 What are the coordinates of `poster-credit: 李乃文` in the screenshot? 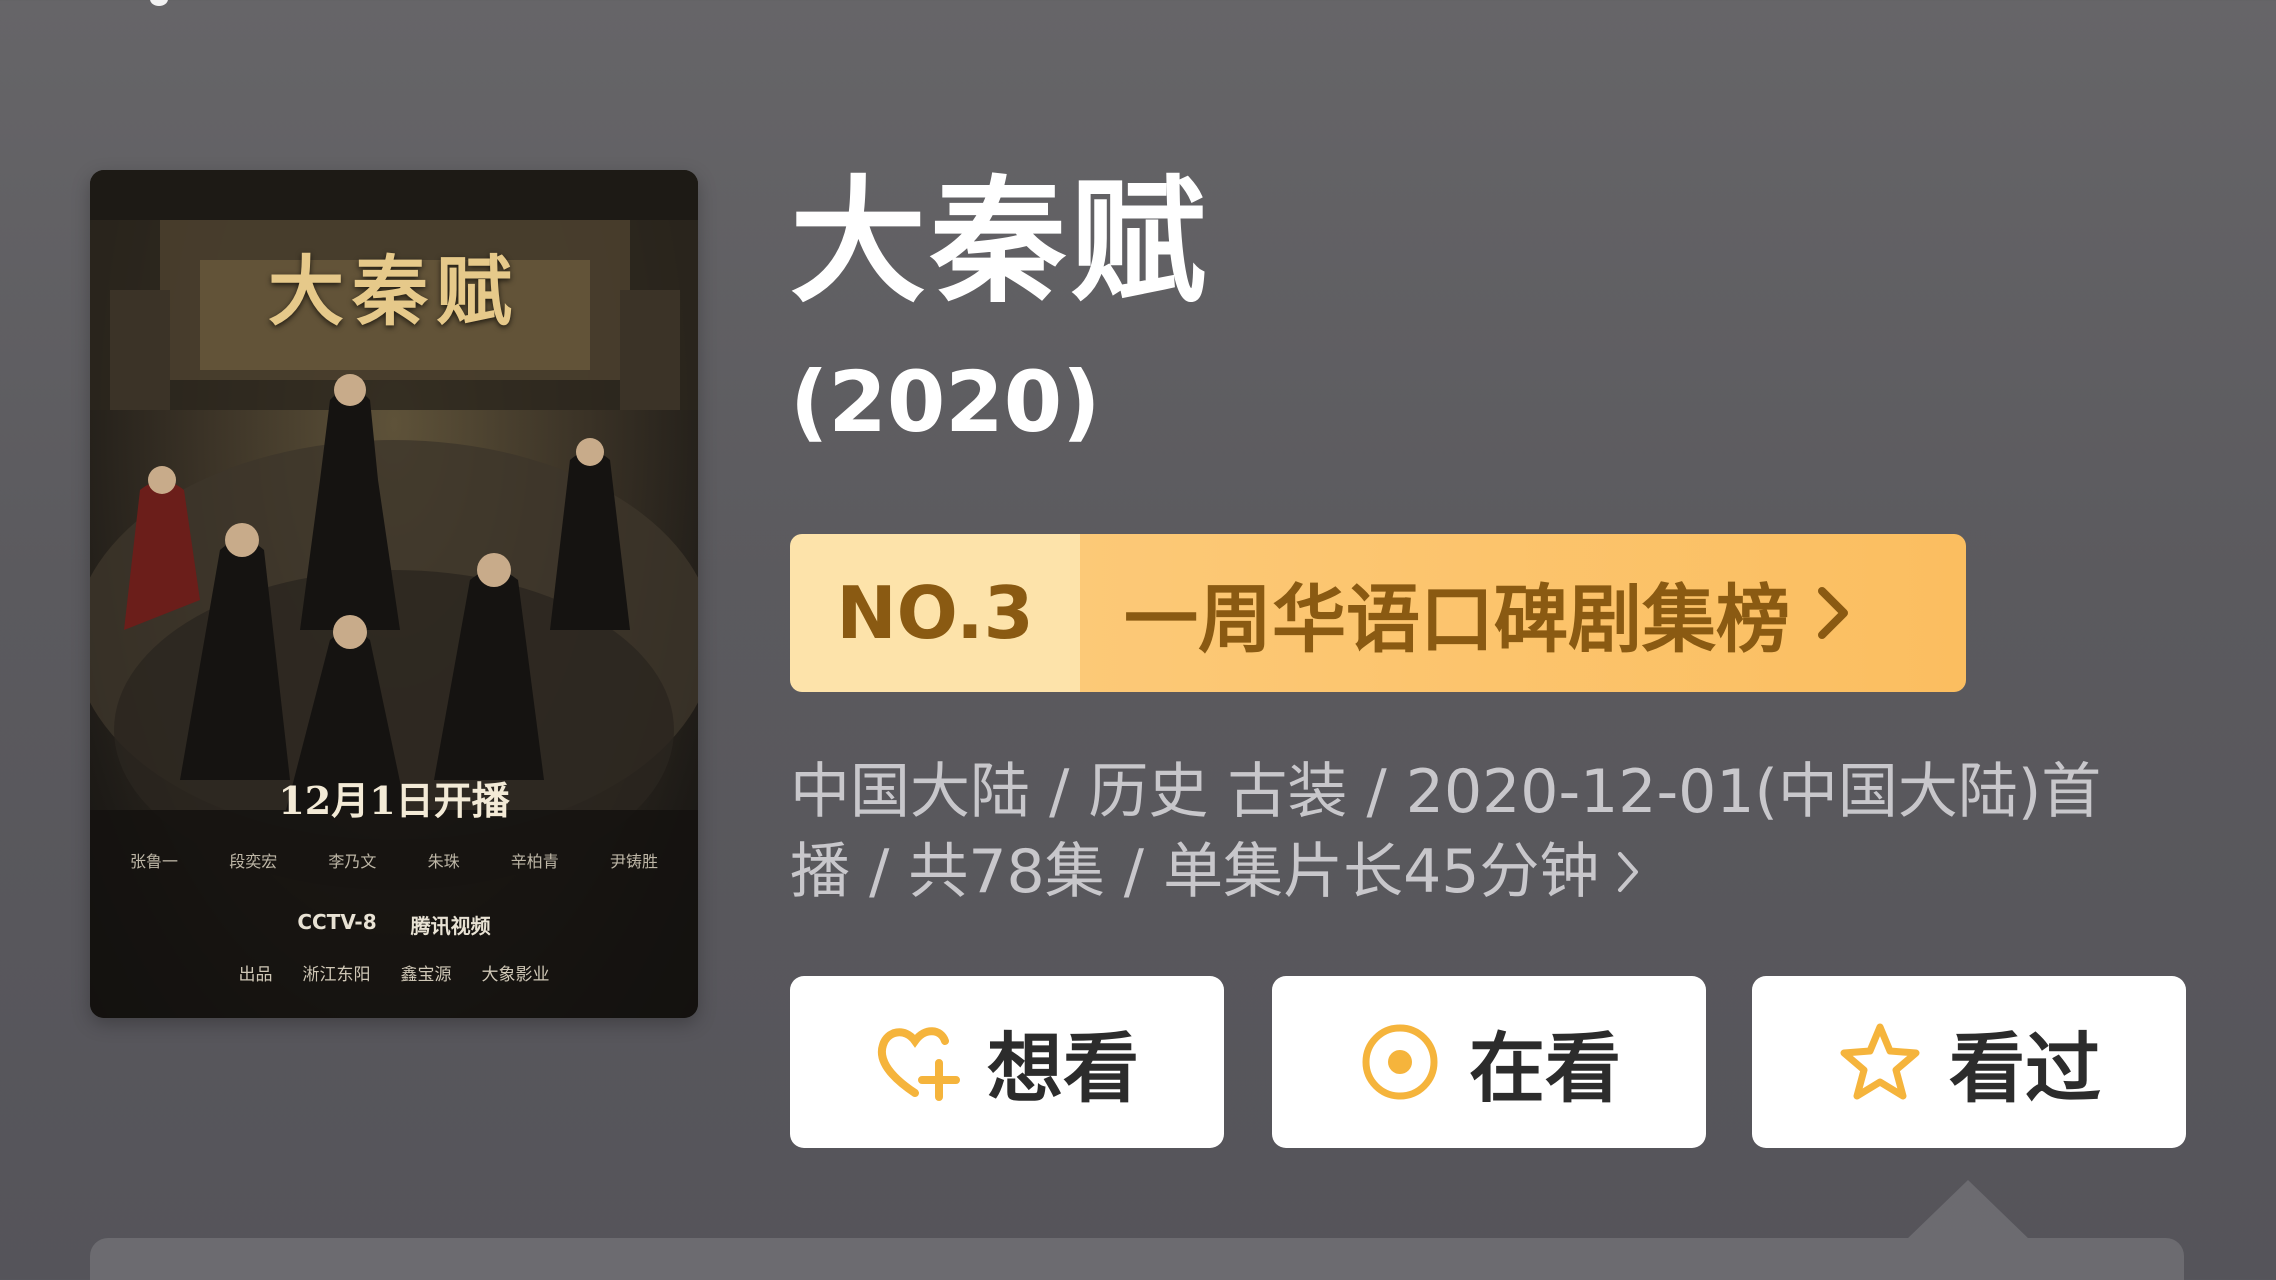 It's located at (352, 861).